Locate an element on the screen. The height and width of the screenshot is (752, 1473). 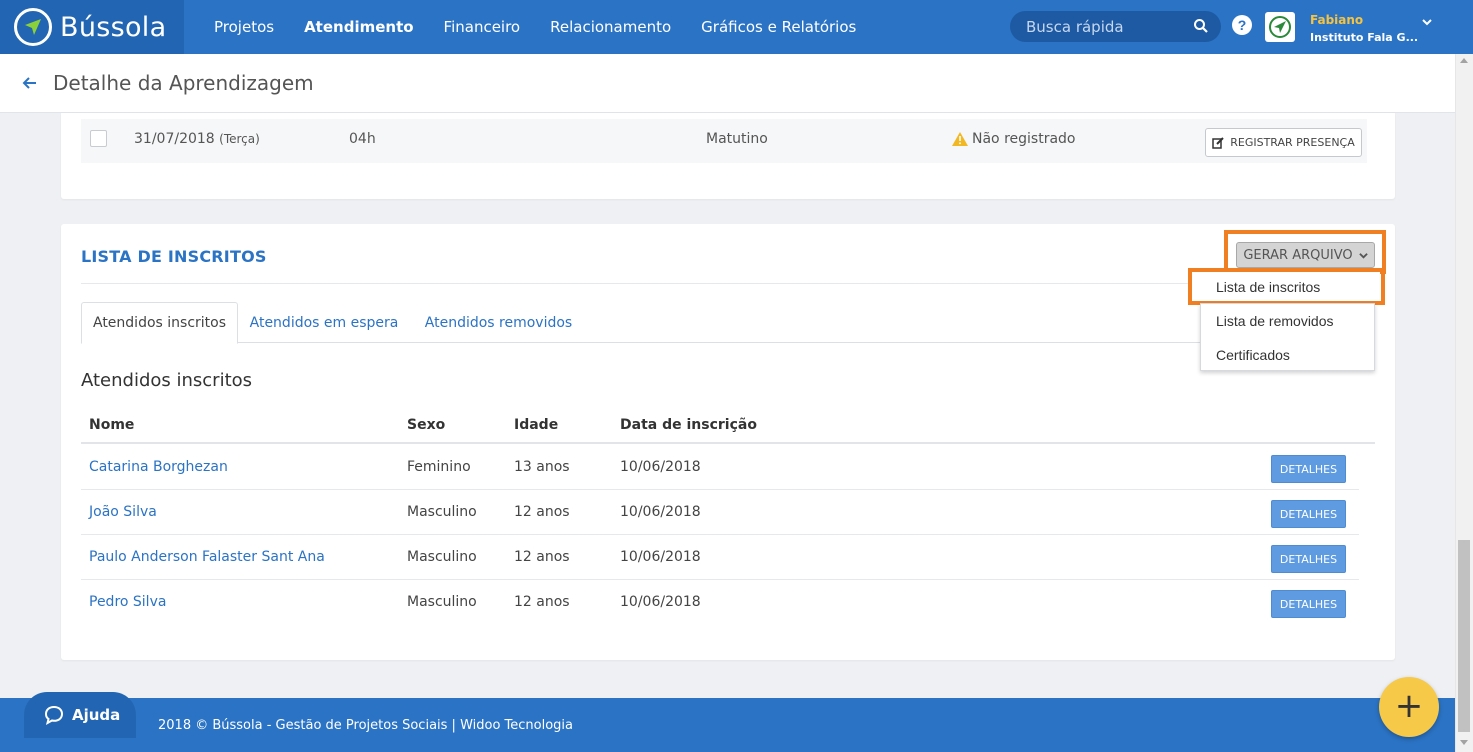
attendance-hours: 04h is located at coordinates (362, 139).